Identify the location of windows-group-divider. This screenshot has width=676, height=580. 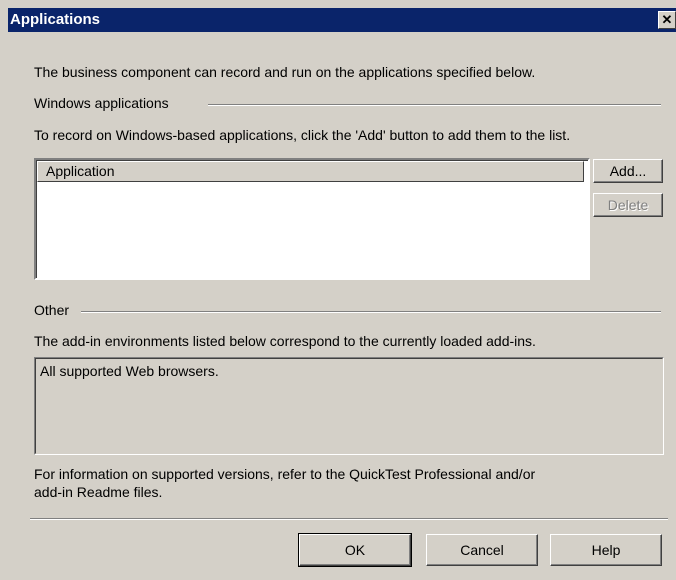
(434, 105).